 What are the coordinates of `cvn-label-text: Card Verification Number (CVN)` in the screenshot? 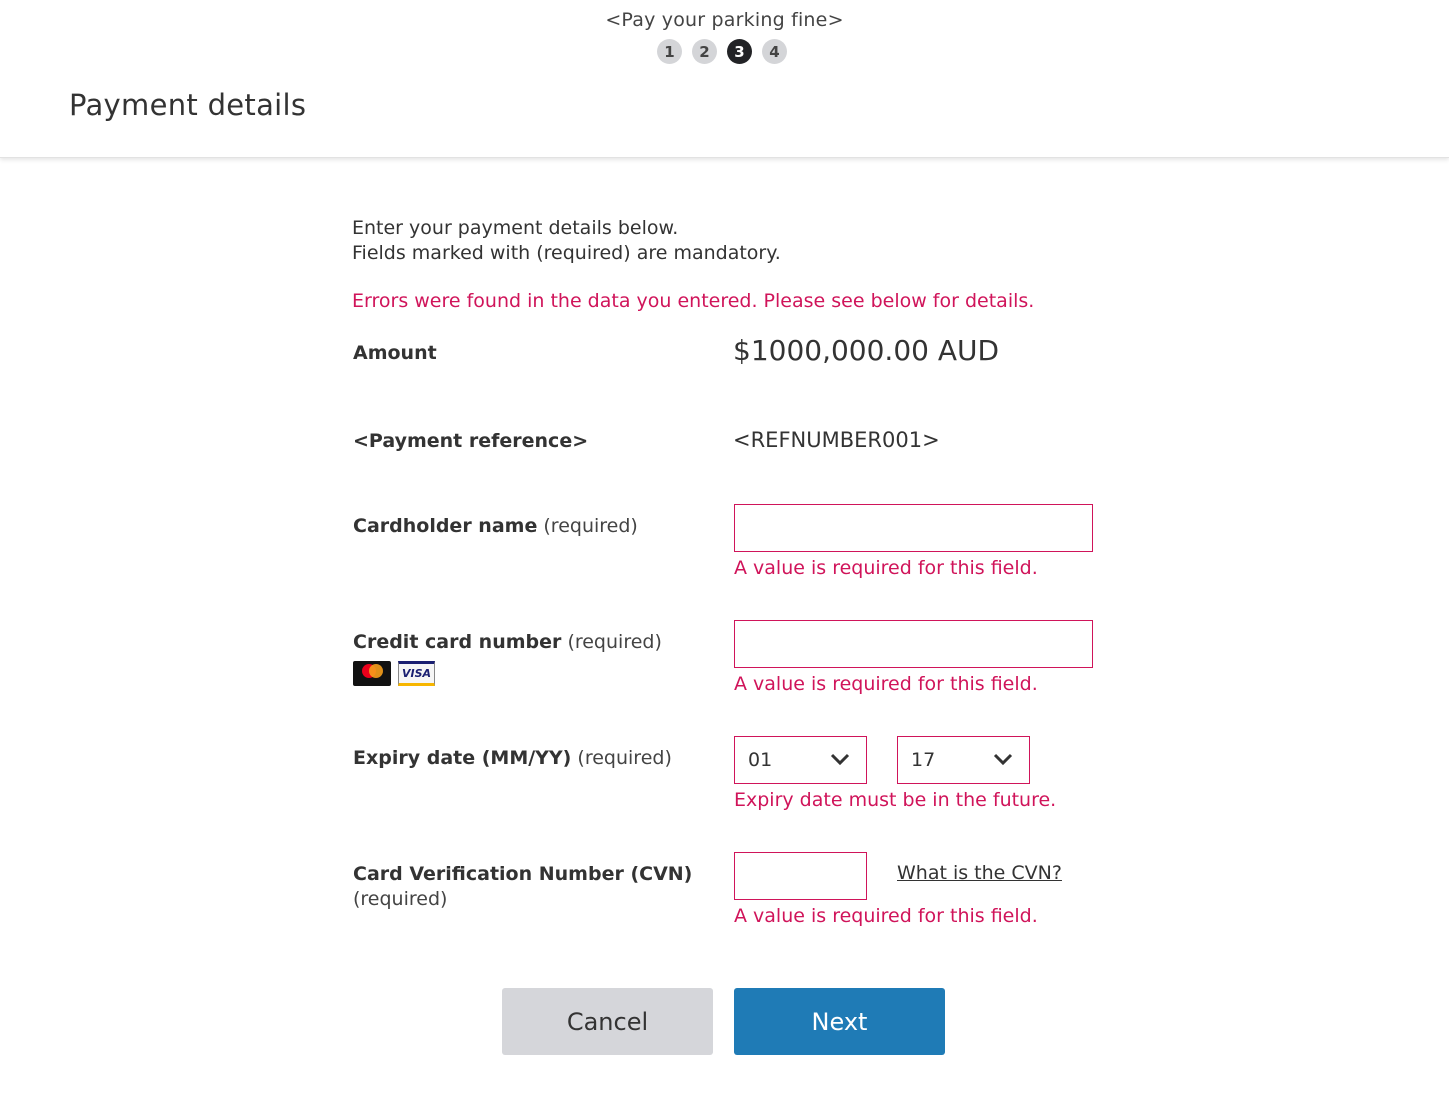 It's located at (523, 874).